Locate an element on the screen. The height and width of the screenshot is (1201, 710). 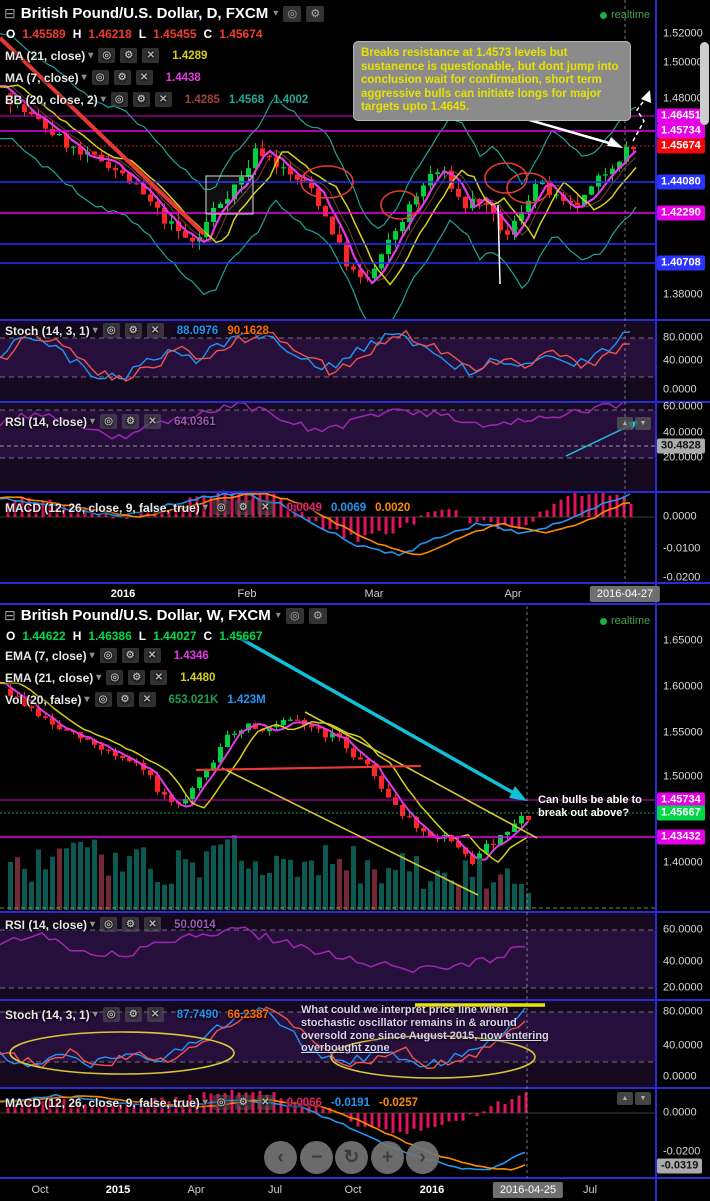
indicator-label: BB (20, close, 2) is located at coordinates (51, 100).